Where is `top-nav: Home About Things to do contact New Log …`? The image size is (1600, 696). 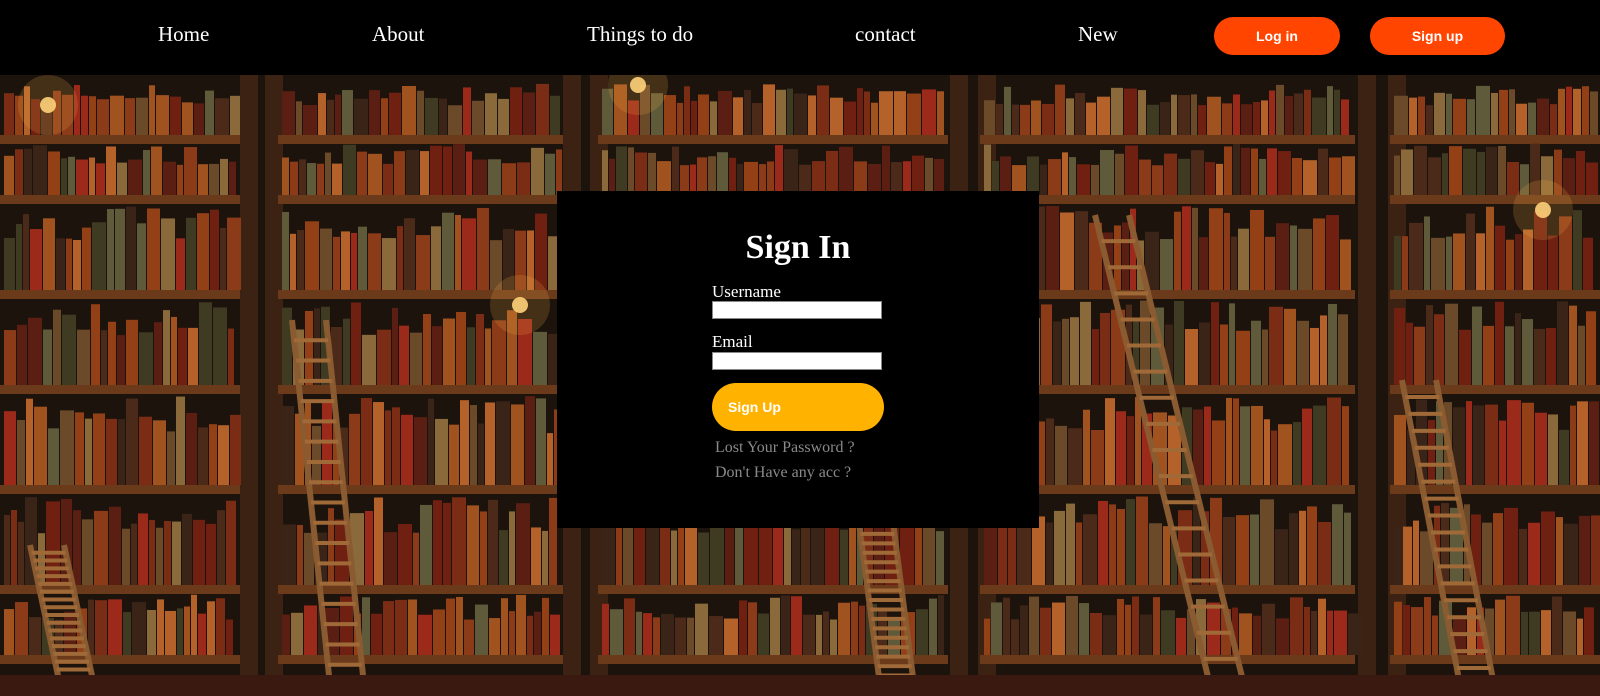 top-nav: Home About Things to do contact New Log … is located at coordinates (800, 37).